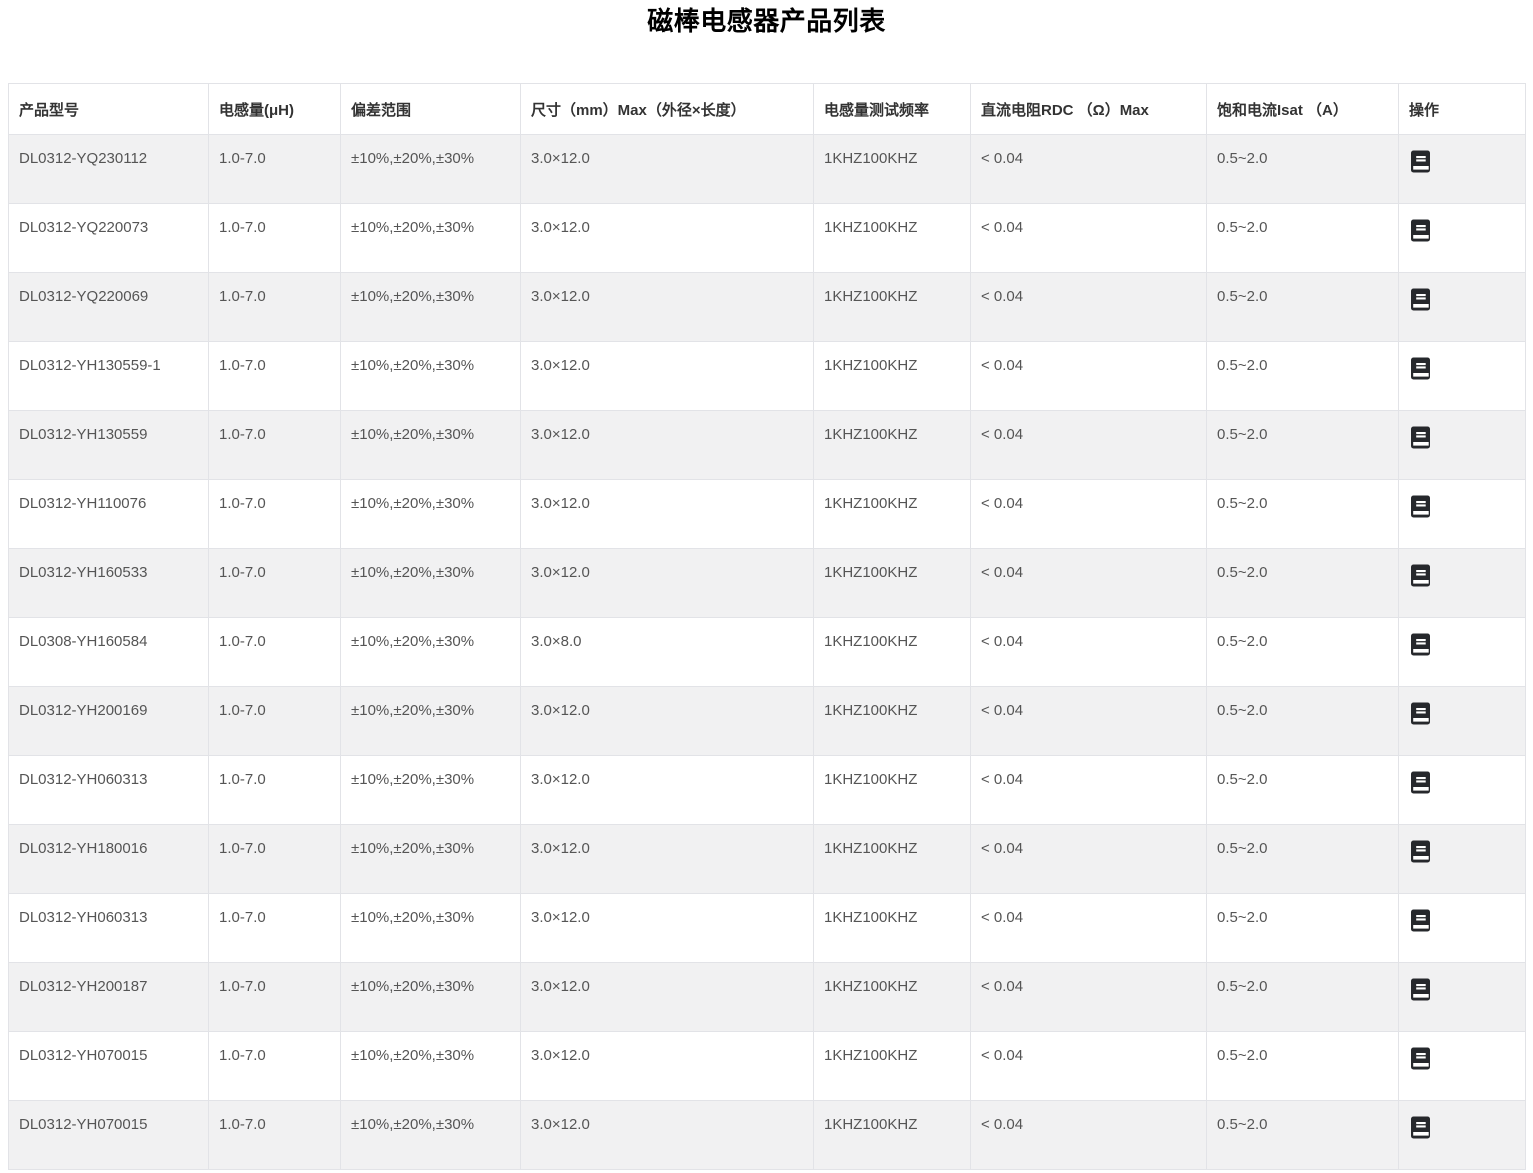  What do you see at coordinates (766, 21) in the screenshot?
I see `page-title: 磁棒电感器产品列表` at bounding box center [766, 21].